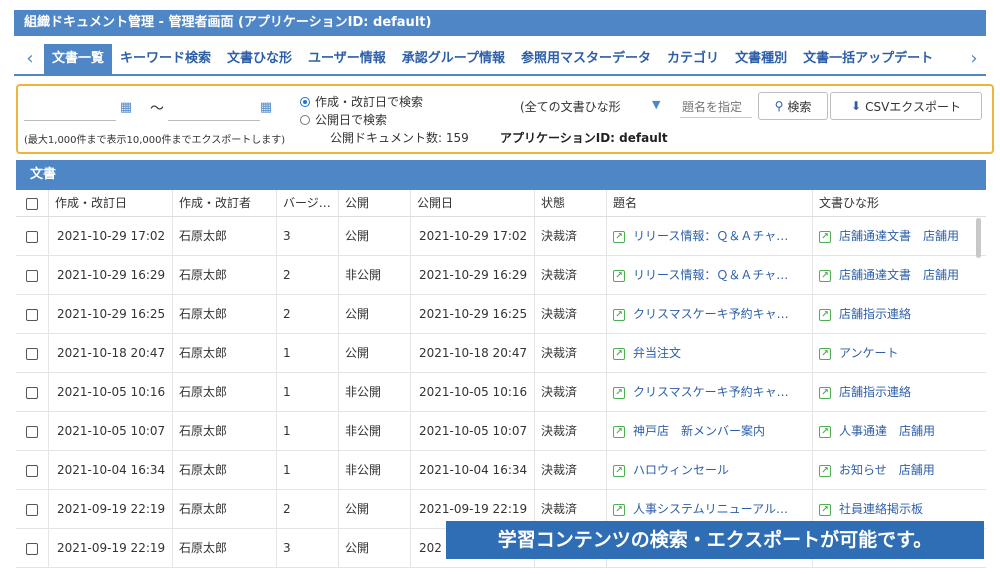 The image size is (1000, 574). I want to click on cell-created: 2021-10-18 20:47, so click(110, 353).